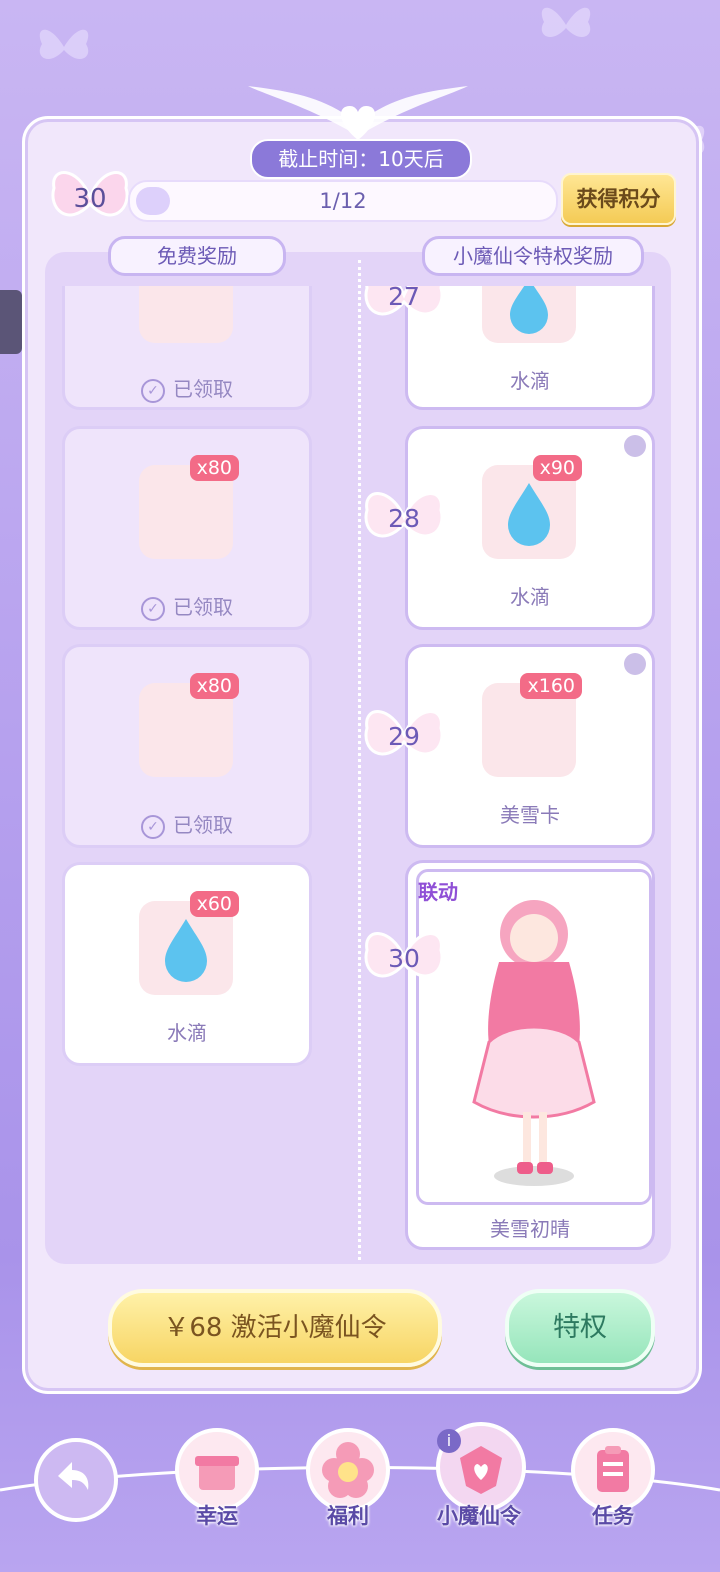 The width and height of the screenshot is (720, 1572). I want to click on nav-pass-label: 小魔仙令, so click(479, 1516).